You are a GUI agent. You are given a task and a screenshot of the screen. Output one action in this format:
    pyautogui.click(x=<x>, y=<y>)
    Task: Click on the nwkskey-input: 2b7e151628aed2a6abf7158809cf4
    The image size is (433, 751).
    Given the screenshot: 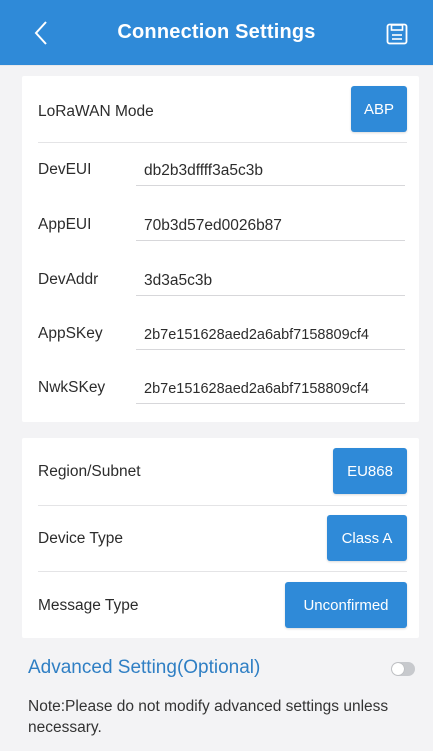 What is the action you would take?
    pyautogui.click(x=270, y=389)
    